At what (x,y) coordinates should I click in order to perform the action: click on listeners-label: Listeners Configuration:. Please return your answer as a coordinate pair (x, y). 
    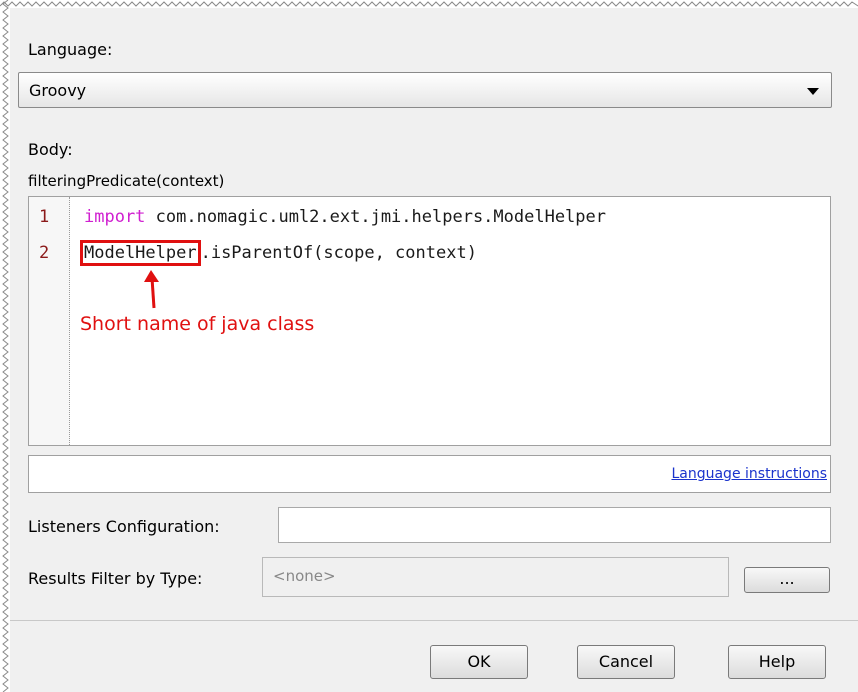
    Looking at the image, I should click on (124, 526).